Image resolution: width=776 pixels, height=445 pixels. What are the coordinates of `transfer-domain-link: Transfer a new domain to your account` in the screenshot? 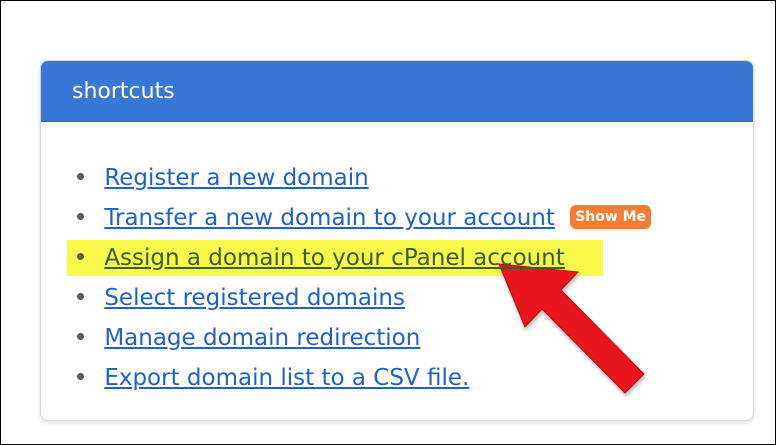 It's located at (329, 218).